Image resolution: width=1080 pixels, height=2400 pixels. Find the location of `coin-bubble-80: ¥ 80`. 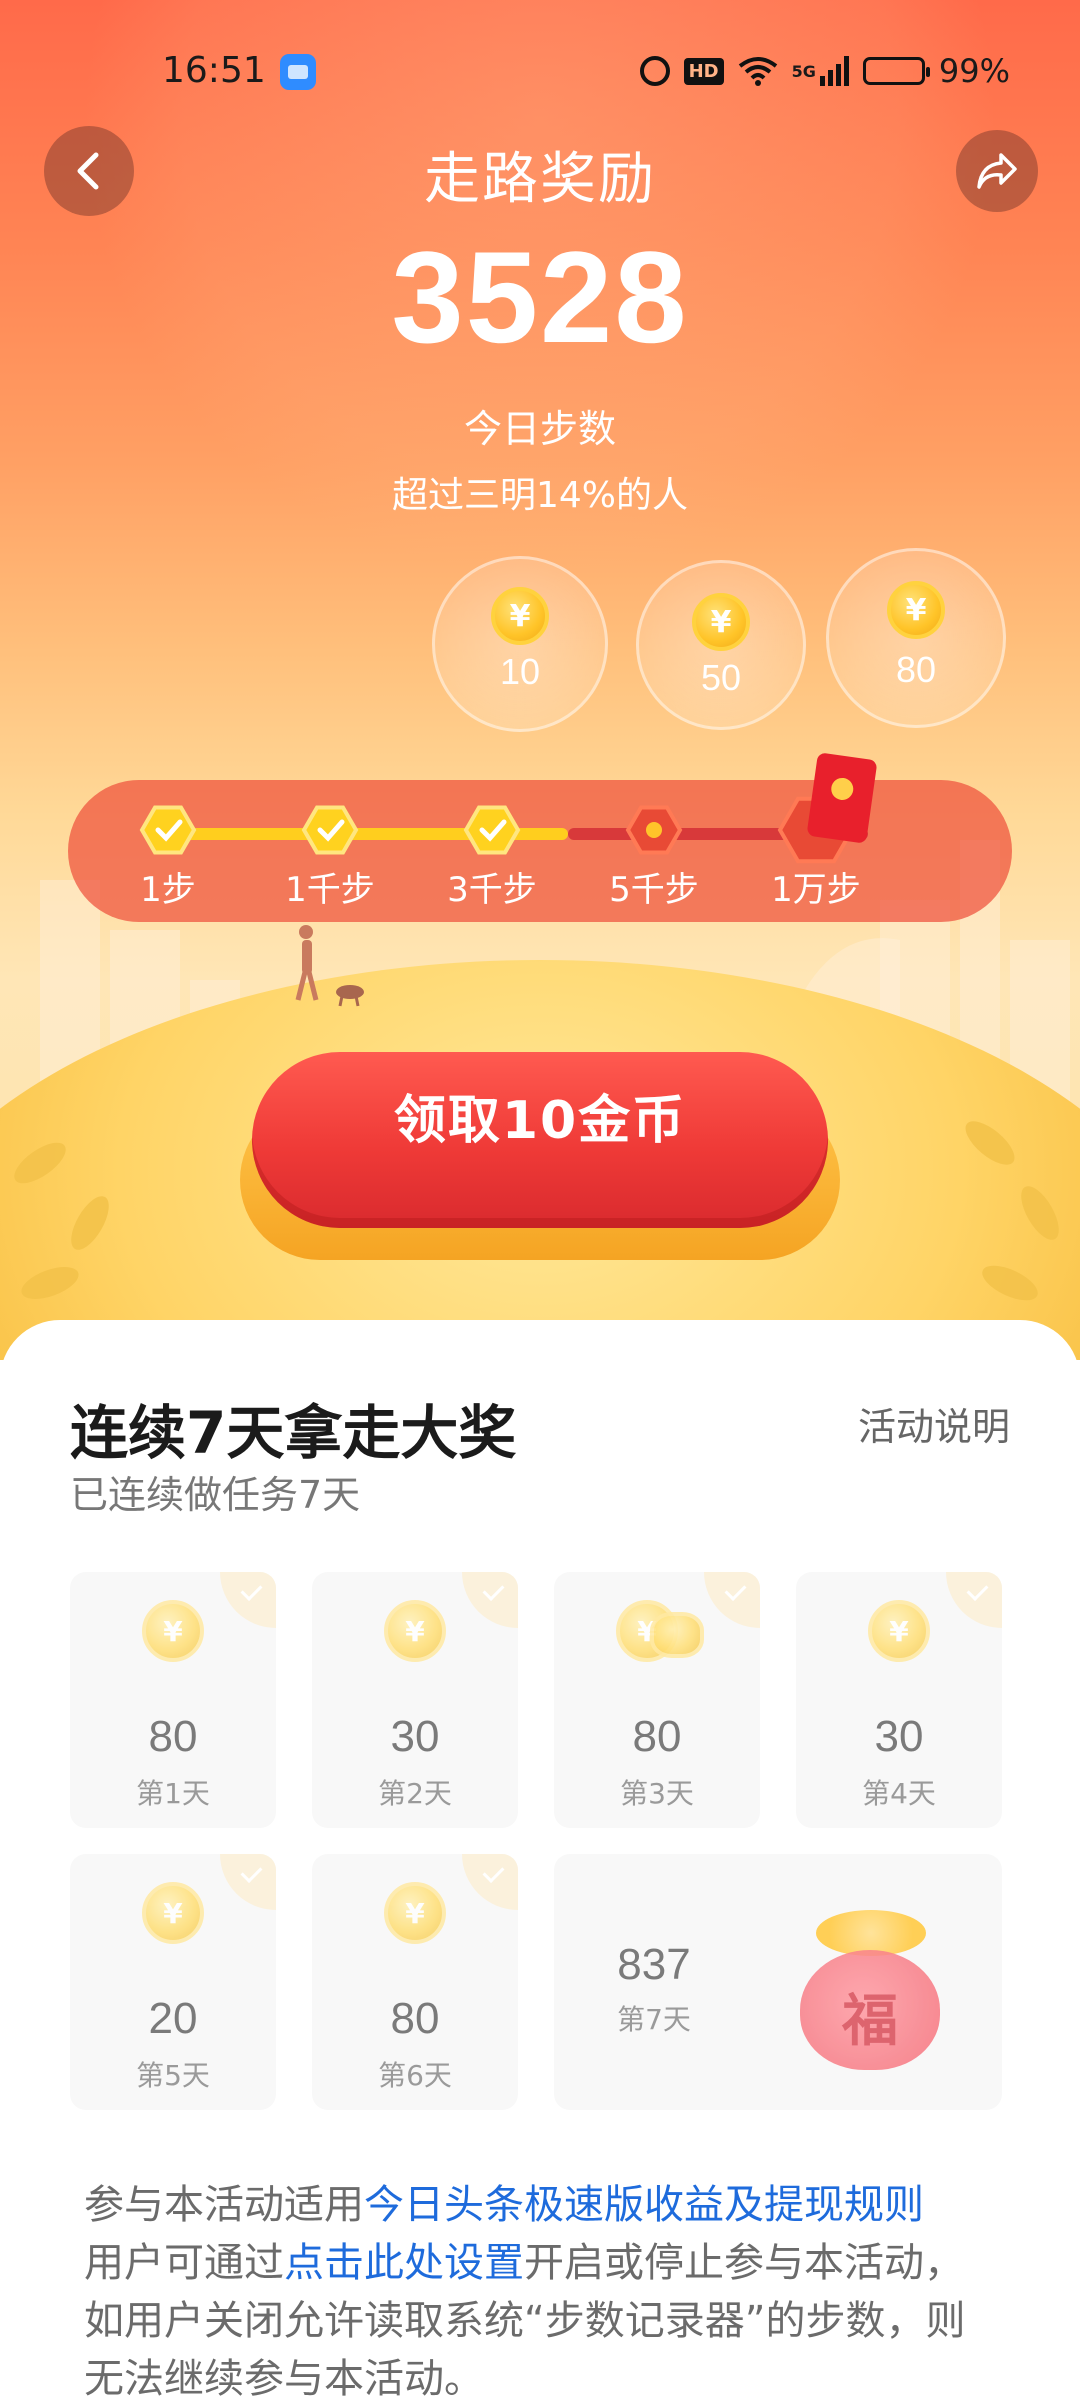

coin-bubble-80: ¥ 80 is located at coordinates (916, 638).